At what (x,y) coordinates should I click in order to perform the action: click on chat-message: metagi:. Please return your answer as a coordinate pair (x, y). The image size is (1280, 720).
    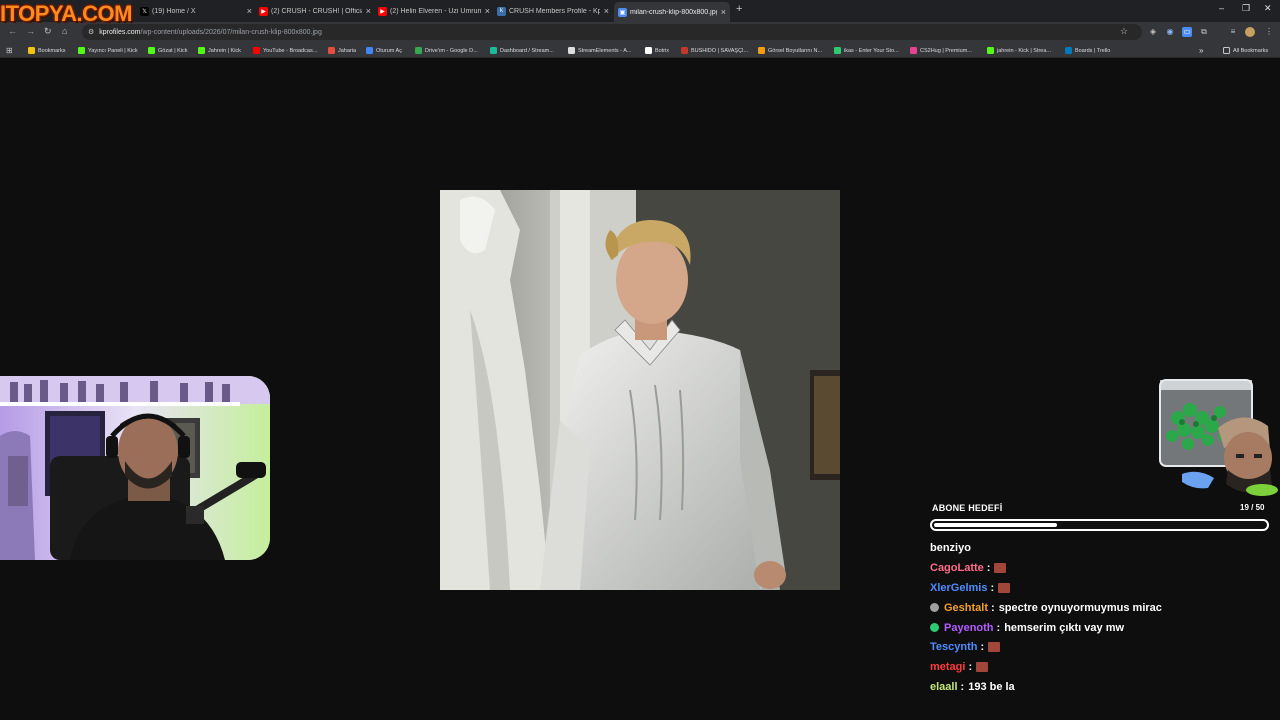
    Looking at the image, I should click on (1100, 667).